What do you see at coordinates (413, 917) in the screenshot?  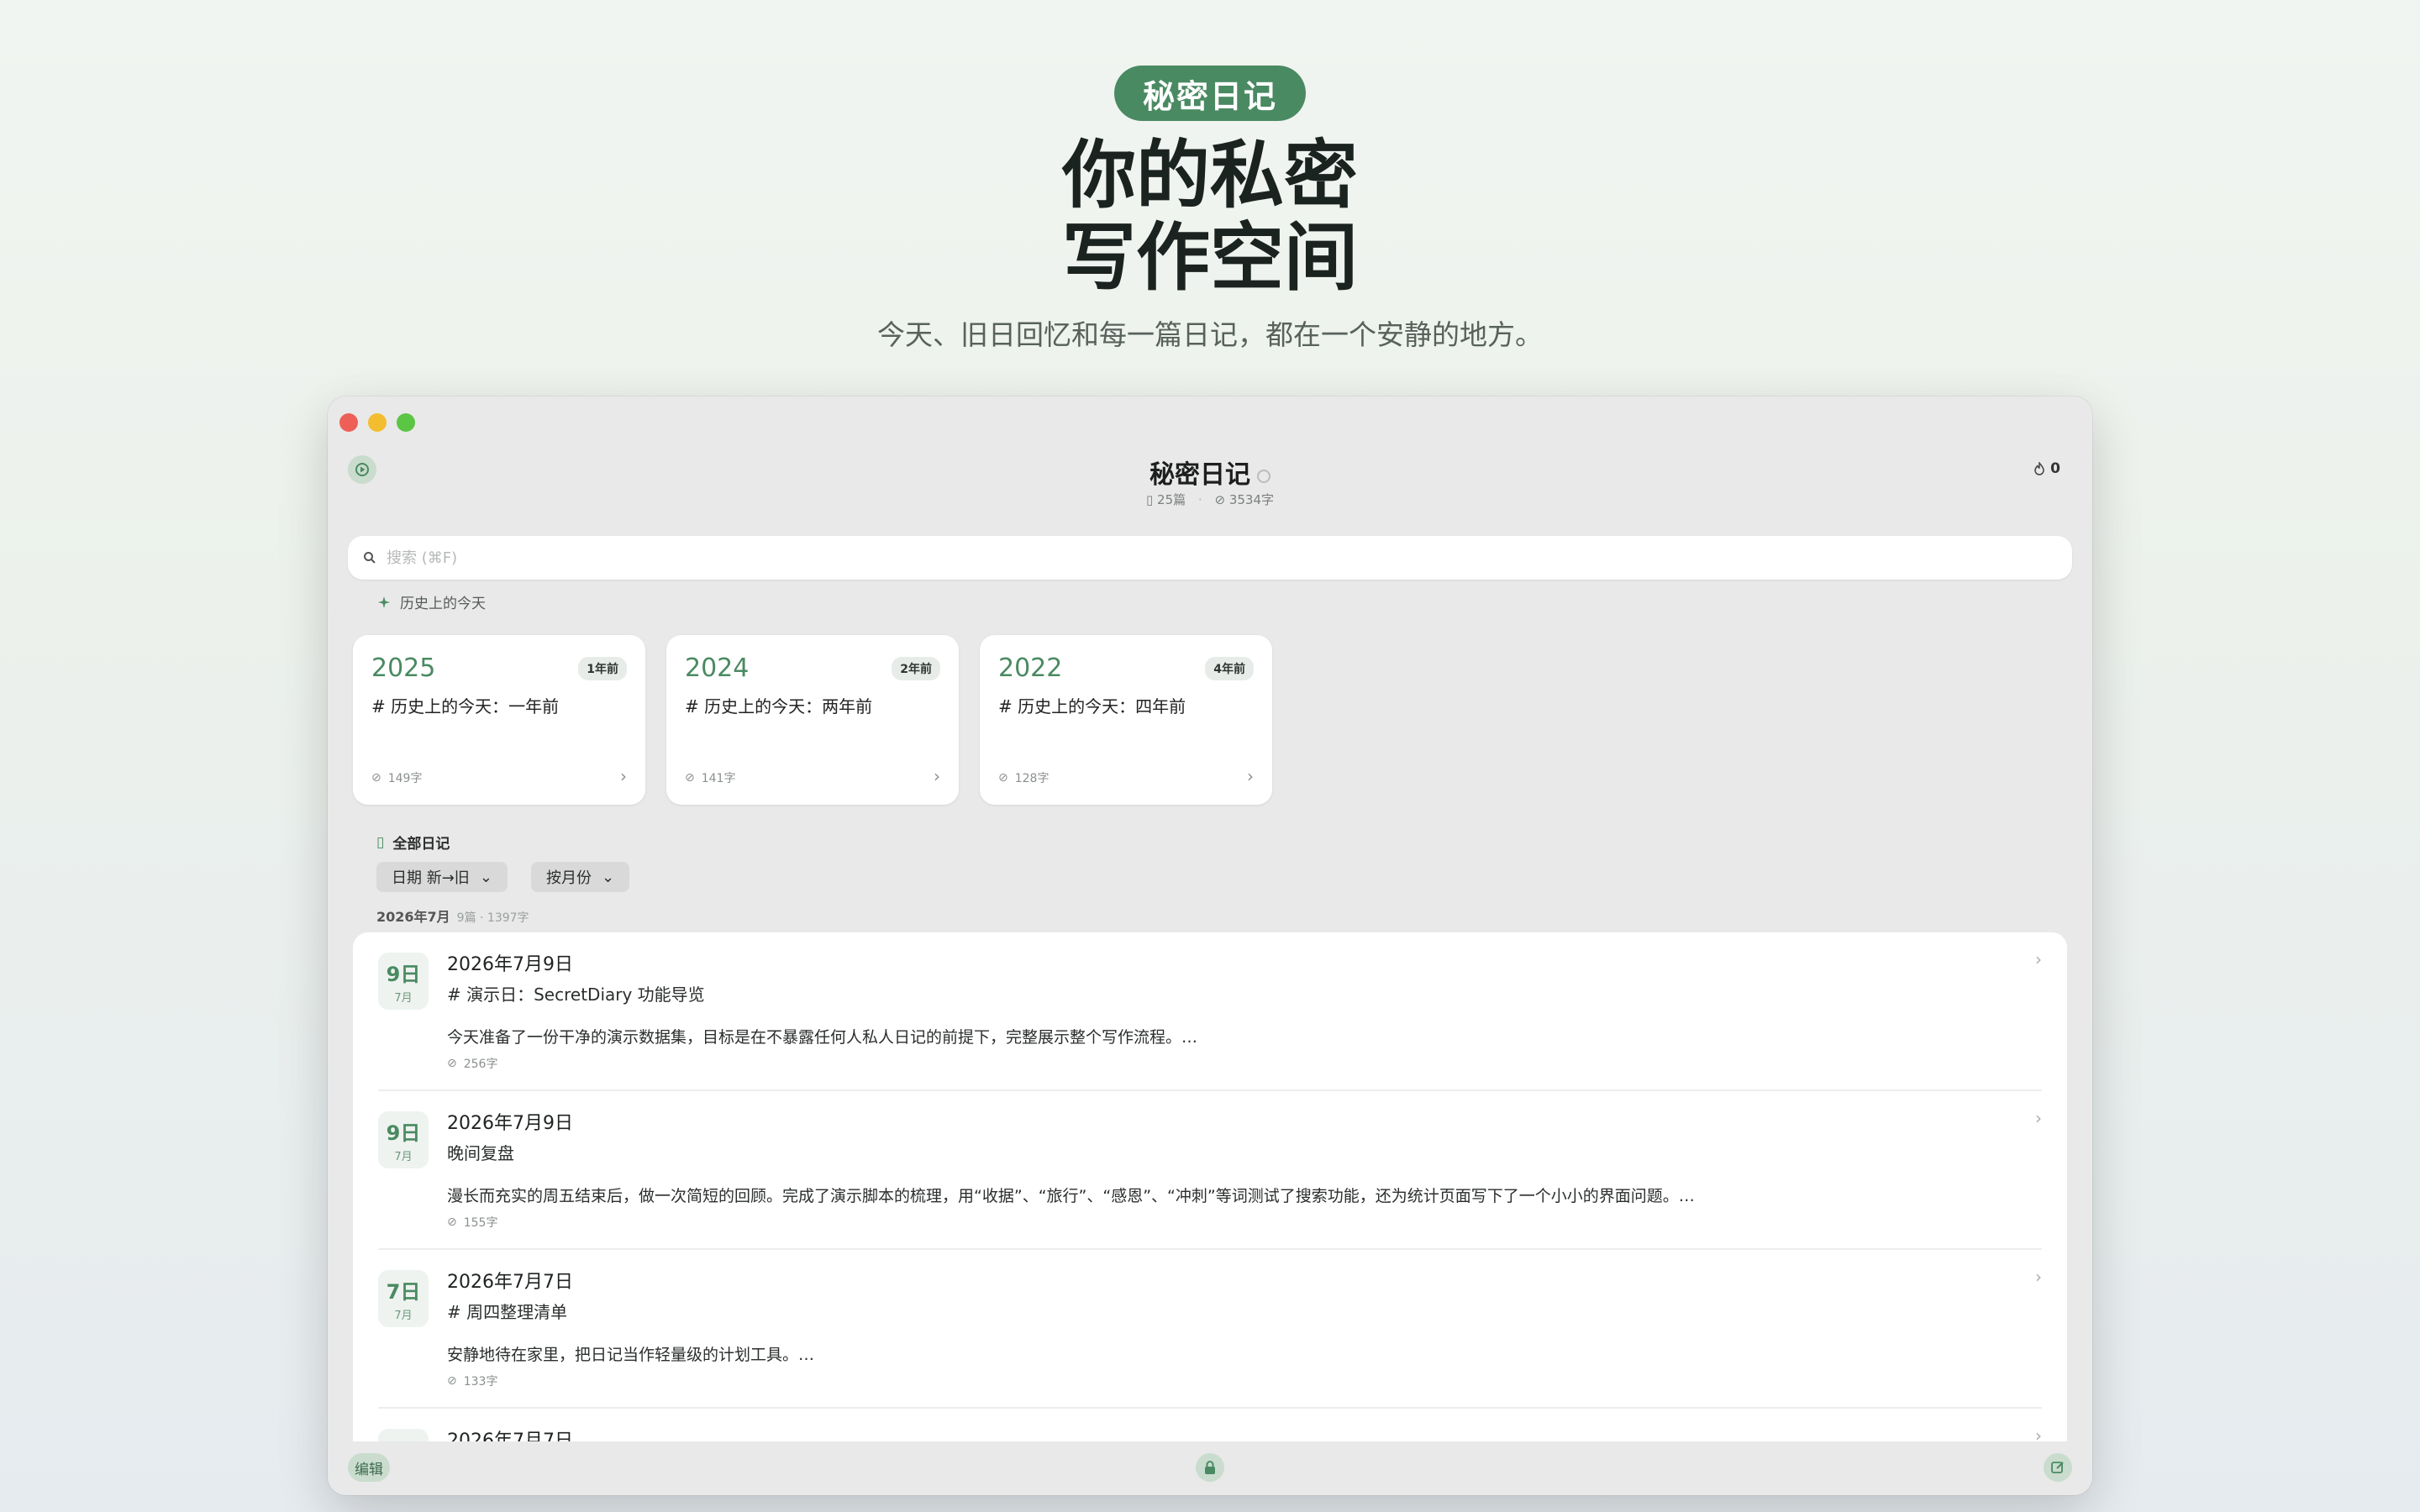 I see `month-title: 2026年7月` at bounding box center [413, 917].